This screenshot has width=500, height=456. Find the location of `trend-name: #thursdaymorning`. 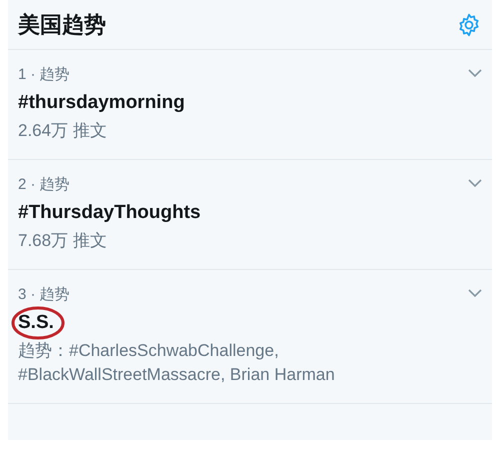

trend-name: #thursdaymorning is located at coordinates (101, 102).